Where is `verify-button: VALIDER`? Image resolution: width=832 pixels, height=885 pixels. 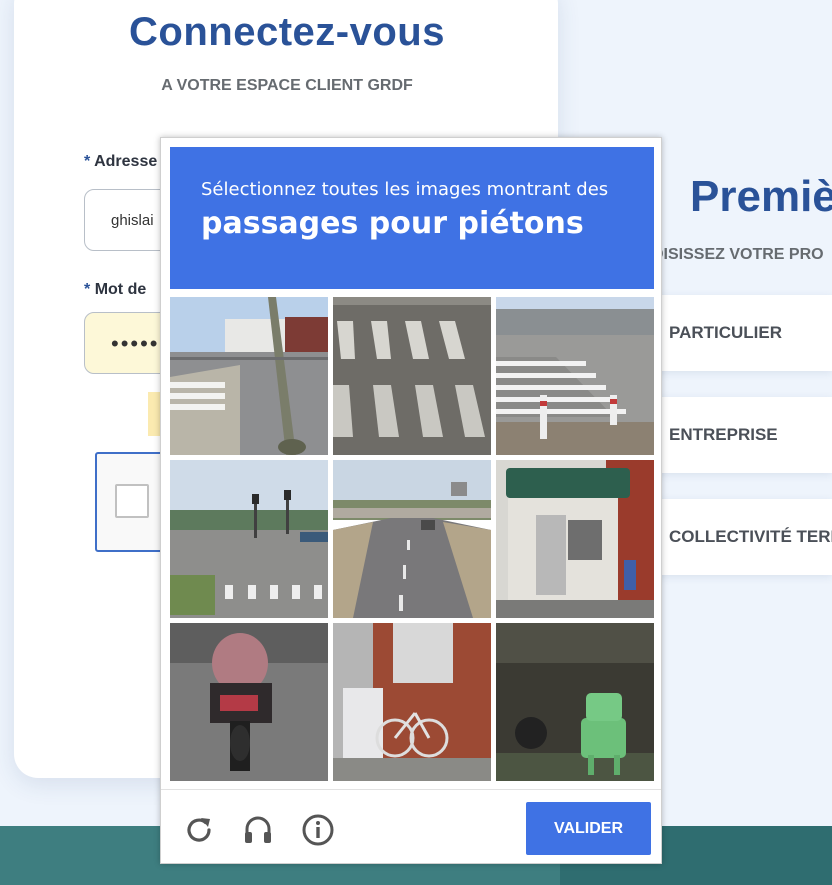 verify-button: VALIDER is located at coordinates (588, 828).